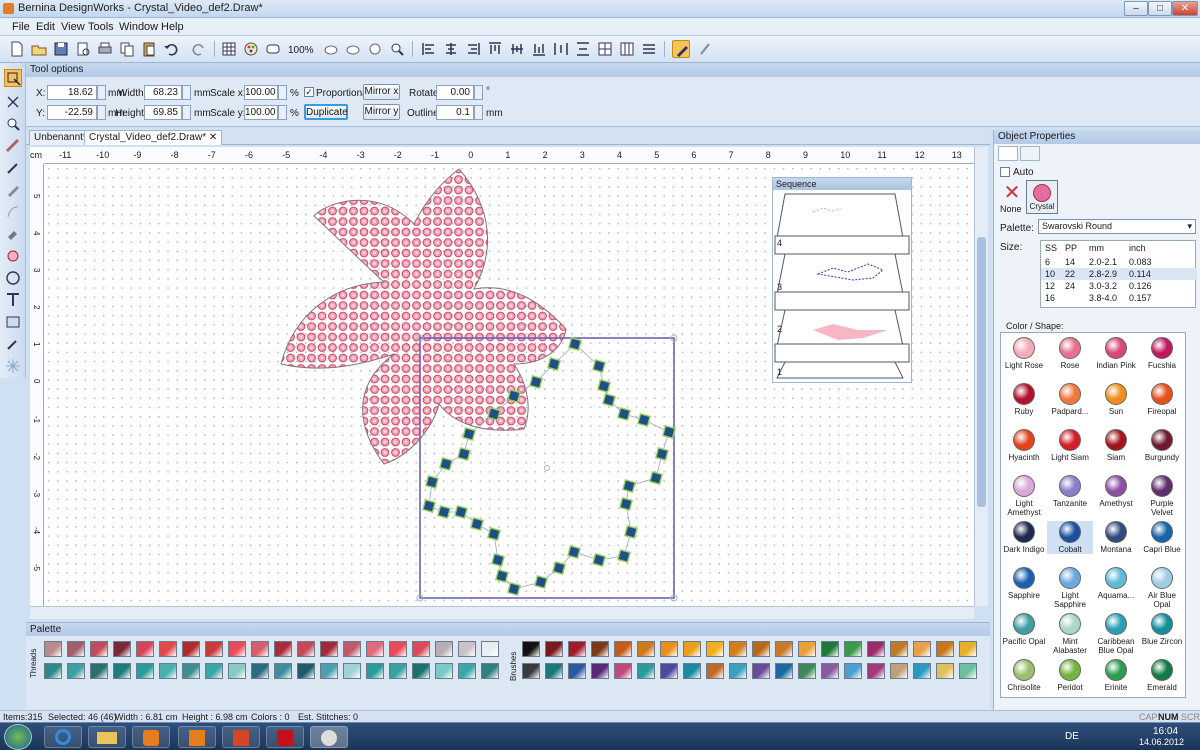  What do you see at coordinates (1024, 445) in the screenshot?
I see `crystal-color-hyacinth: Hyacinth` at bounding box center [1024, 445].